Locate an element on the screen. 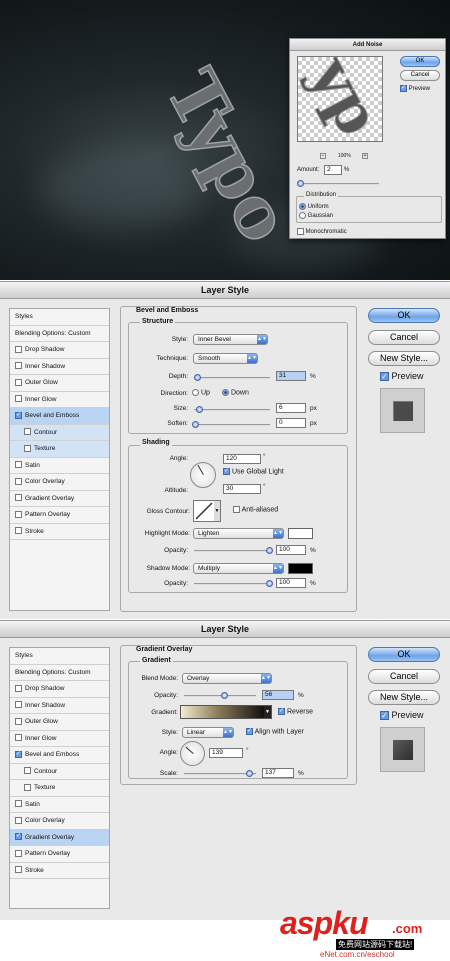 The height and width of the screenshot is (961, 450). highlight-mode-dropdown: Lighten ▲▼ is located at coordinates (238, 533).